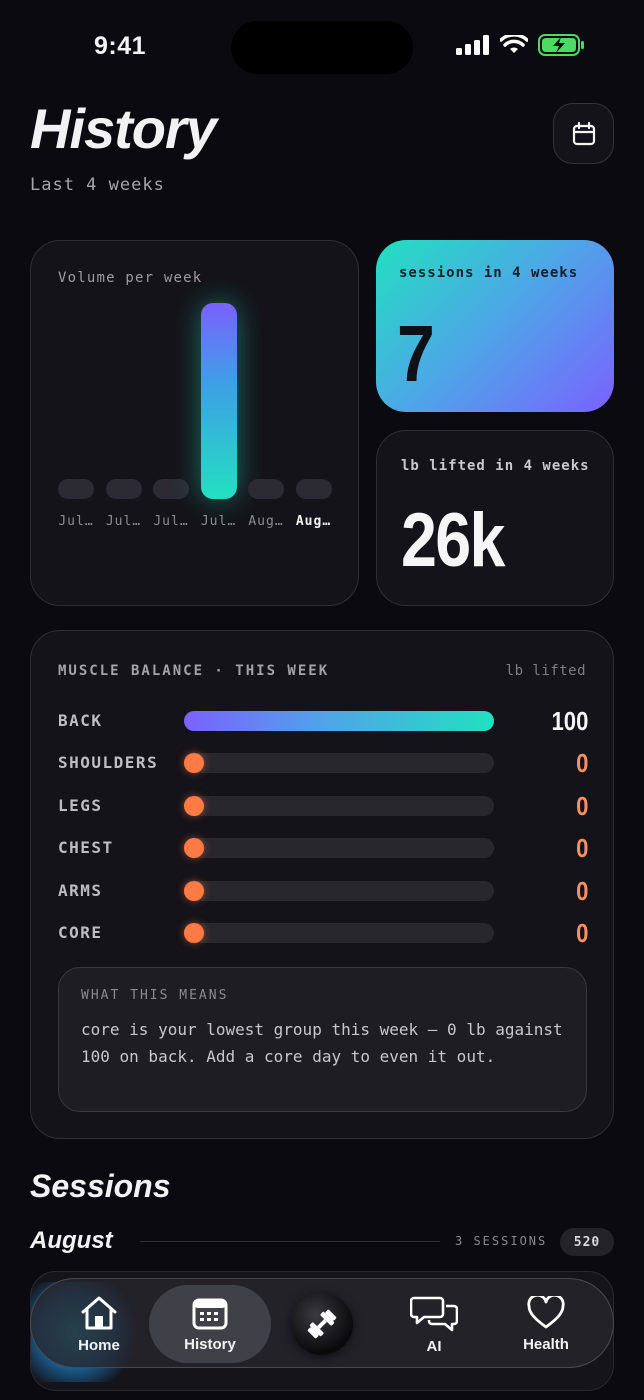 This screenshot has height=1400, width=644. I want to click on month-heading: August, so click(71, 1240).